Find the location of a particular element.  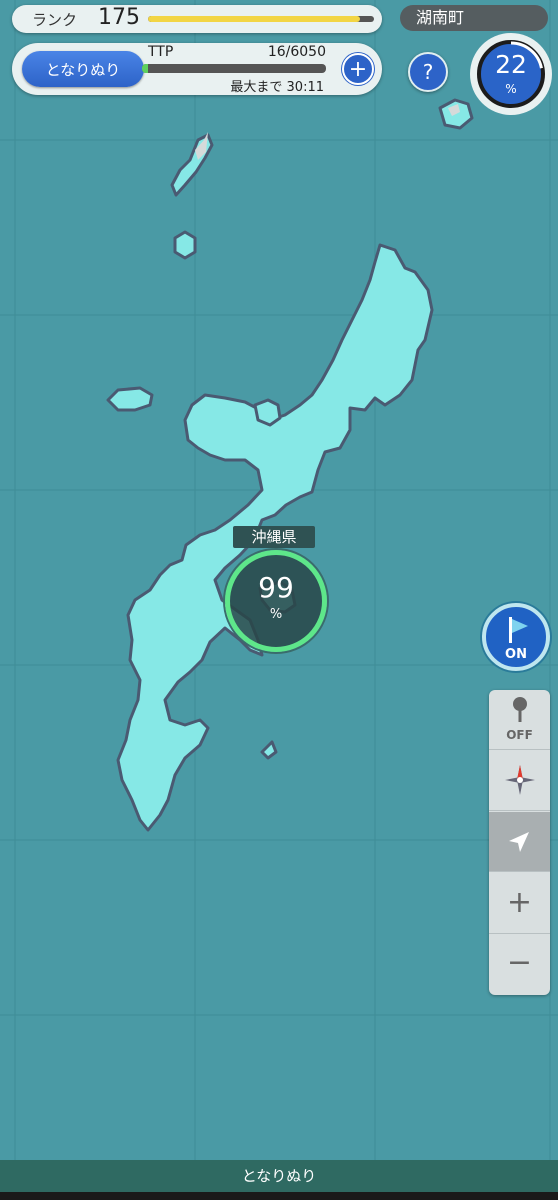

flag-toggle-button: ON is located at coordinates (516, 637).